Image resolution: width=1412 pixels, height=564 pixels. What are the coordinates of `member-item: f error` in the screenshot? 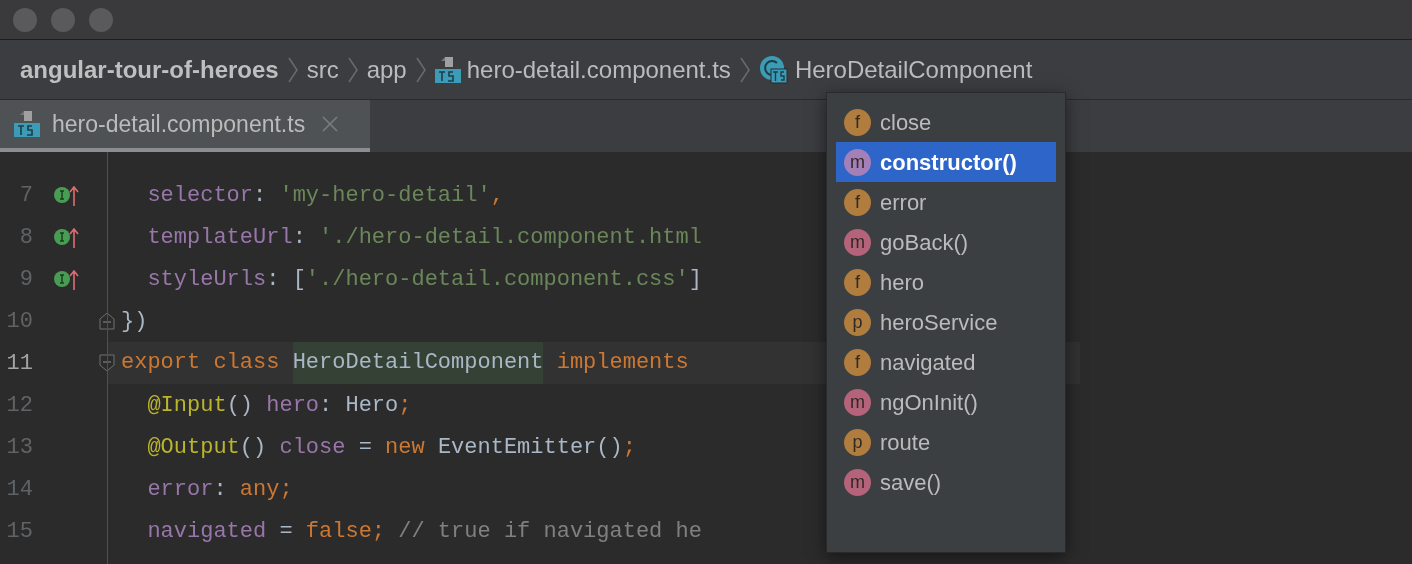 It's located at (946, 202).